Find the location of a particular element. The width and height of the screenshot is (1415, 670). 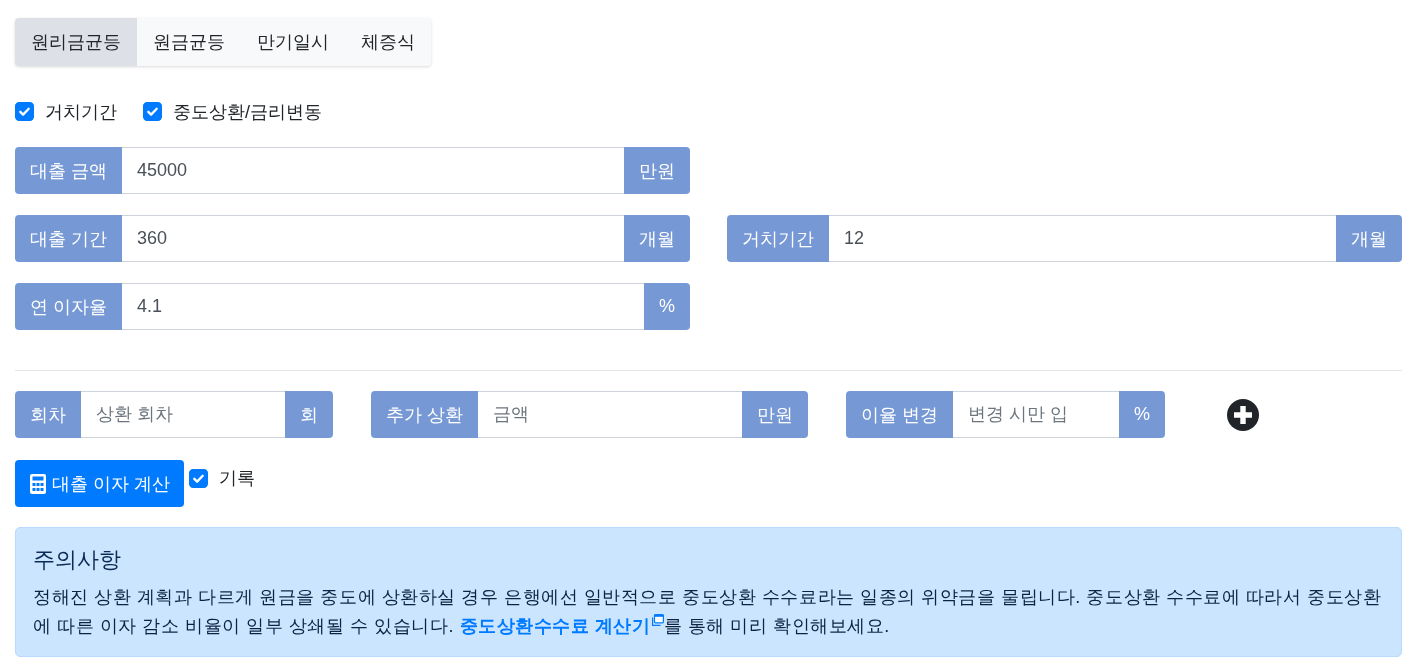

notice-title: 주의사항 is located at coordinates (77, 560).